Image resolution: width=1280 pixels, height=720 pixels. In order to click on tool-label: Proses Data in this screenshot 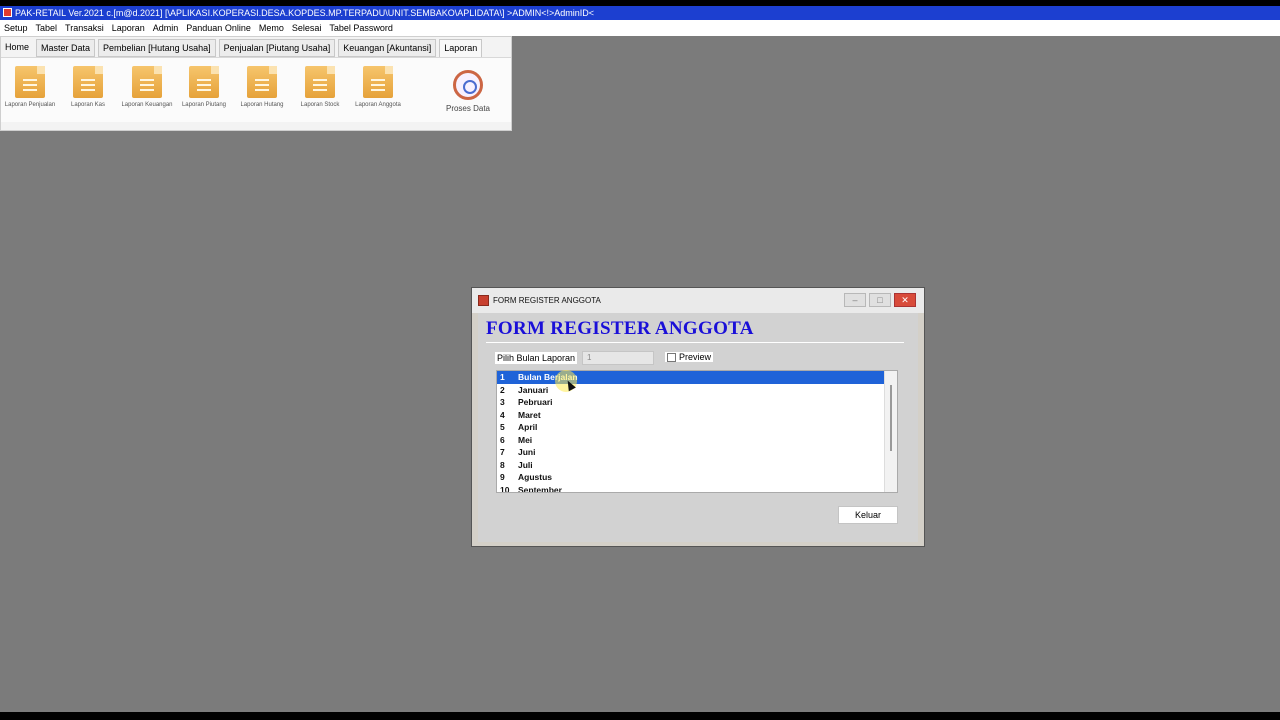, I will do `click(468, 108)`.